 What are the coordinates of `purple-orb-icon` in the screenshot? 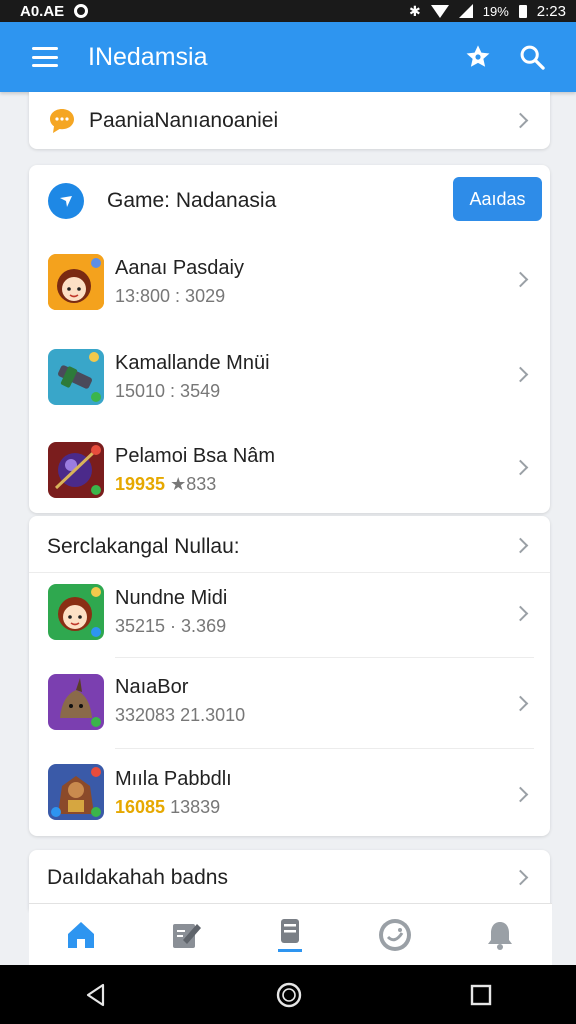 It's located at (76, 470).